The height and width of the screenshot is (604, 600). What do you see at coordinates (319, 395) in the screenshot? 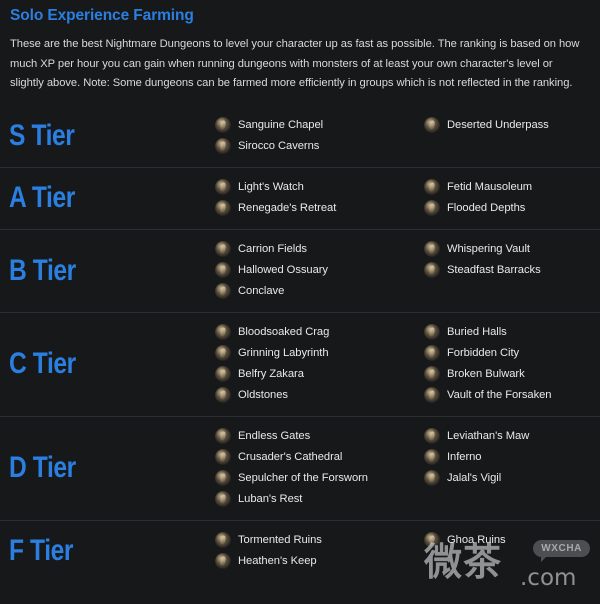
I see `dungeon-item: Oldstones` at bounding box center [319, 395].